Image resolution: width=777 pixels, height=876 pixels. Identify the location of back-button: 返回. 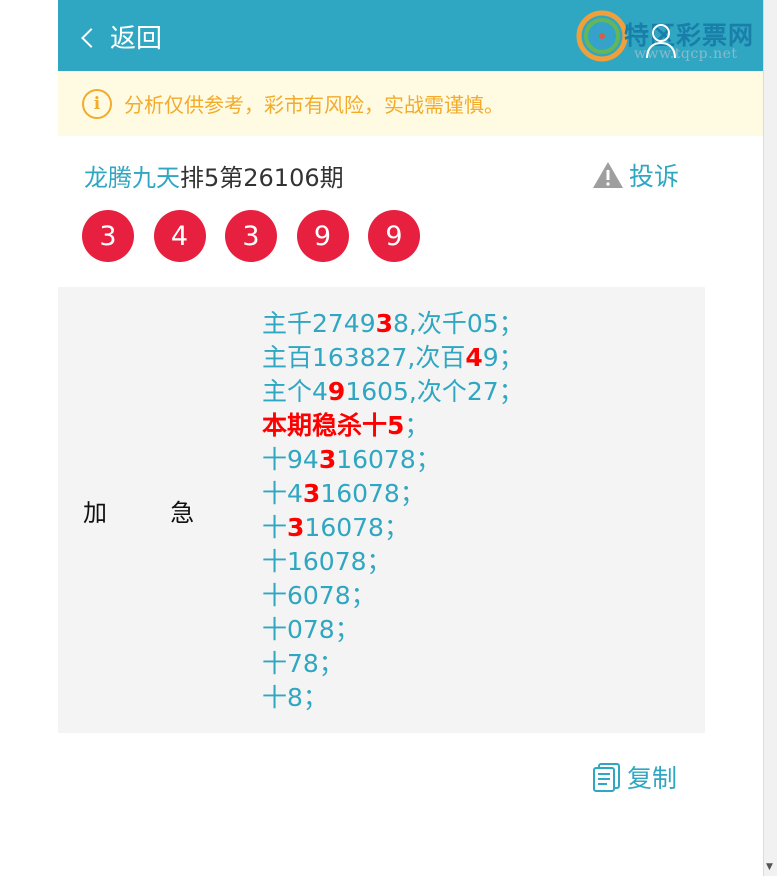
(122, 36).